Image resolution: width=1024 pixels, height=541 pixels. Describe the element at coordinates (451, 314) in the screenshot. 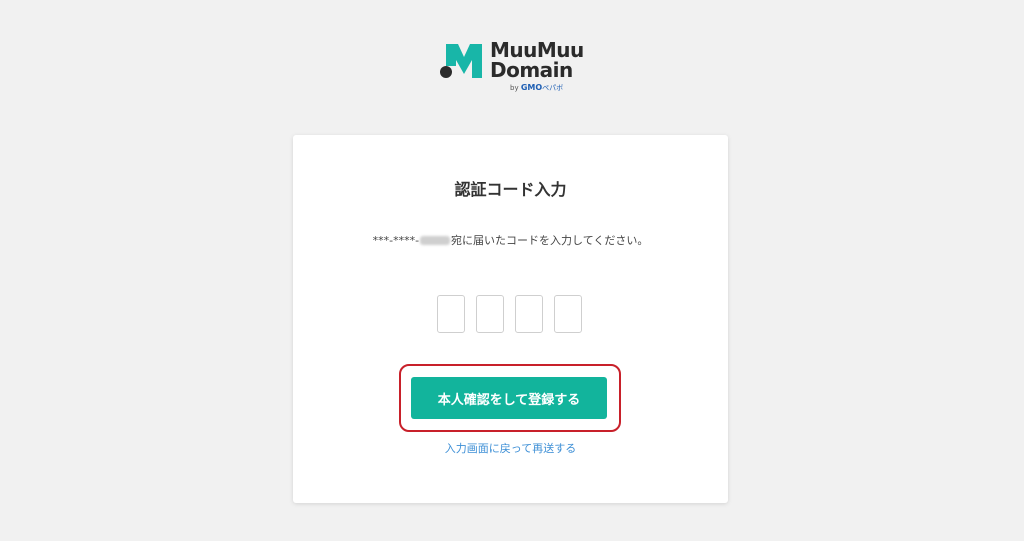

I see `code-digit-1-input` at that location.